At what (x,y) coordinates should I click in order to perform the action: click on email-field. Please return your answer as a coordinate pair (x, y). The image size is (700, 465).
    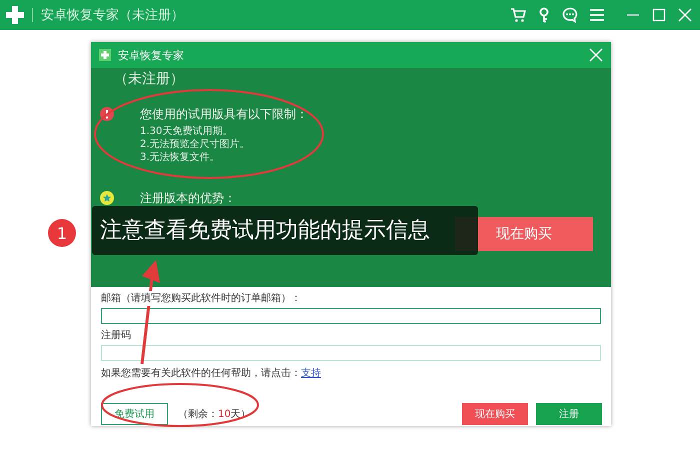
    Looking at the image, I should click on (351, 316).